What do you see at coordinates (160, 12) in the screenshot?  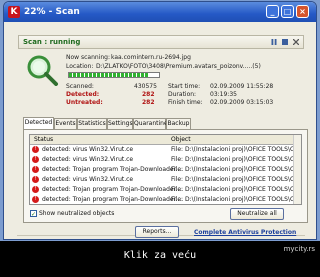 I see `title-bar: K 22% - Scan _ □ ×` at bounding box center [160, 12].